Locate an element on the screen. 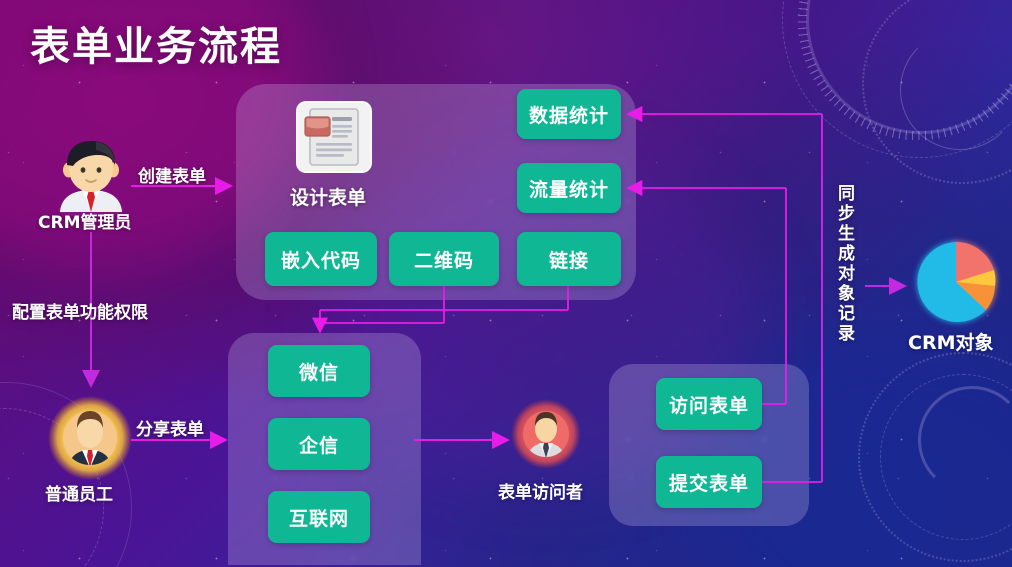 Image resolution: width=1012 pixels, height=567 pixels. form-document-icon is located at coordinates (334, 137).